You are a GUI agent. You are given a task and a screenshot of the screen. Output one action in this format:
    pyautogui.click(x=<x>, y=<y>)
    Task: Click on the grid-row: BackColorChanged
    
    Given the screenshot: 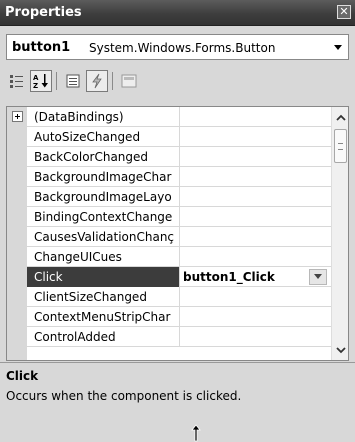 What is the action you would take?
    pyautogui.click(x=169, y=157)
    